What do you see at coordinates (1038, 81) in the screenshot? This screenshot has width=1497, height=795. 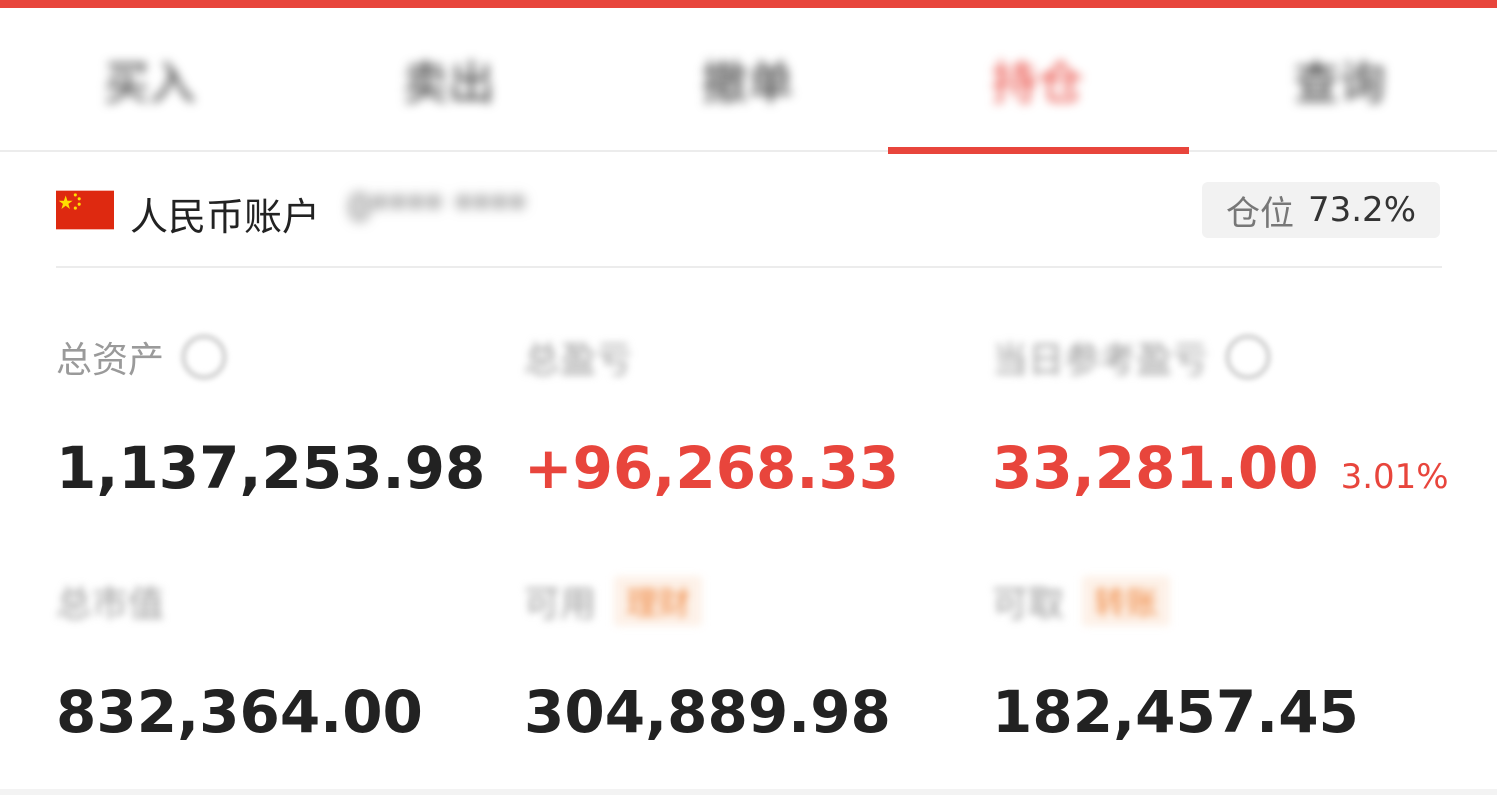 I see `tab-positions: 持仓` at bounding box center [1038, 81].